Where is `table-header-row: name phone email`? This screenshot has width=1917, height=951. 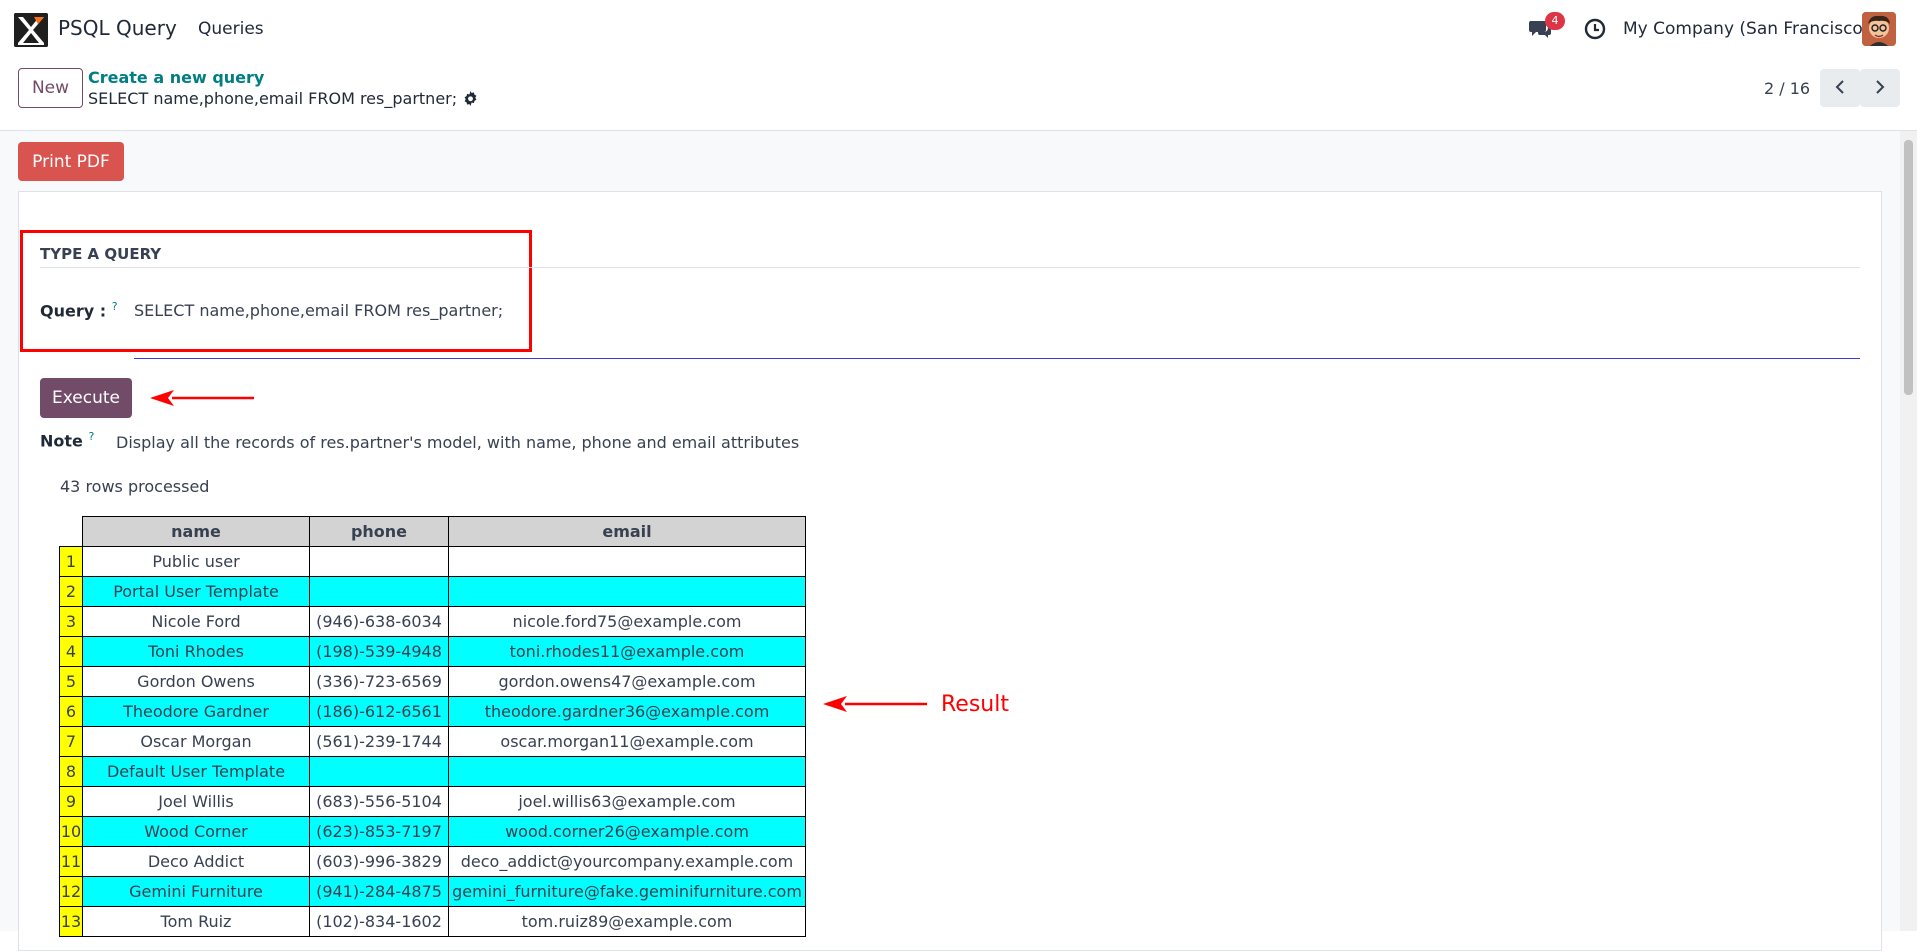
table-header-row: name phone email is located at coordinates (432, 531).